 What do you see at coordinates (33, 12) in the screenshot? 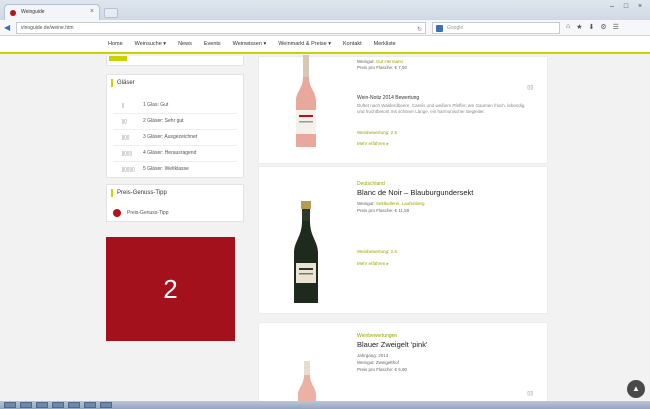
I see `tab-title: Weinguide` at bounding box center [33, 12].